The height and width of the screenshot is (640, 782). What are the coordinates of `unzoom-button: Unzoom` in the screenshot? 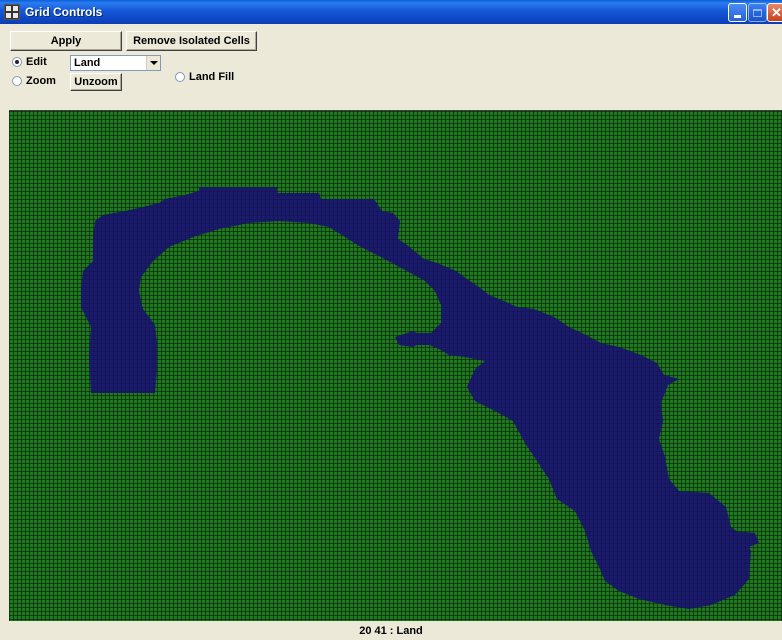 It's located at (96, 82).